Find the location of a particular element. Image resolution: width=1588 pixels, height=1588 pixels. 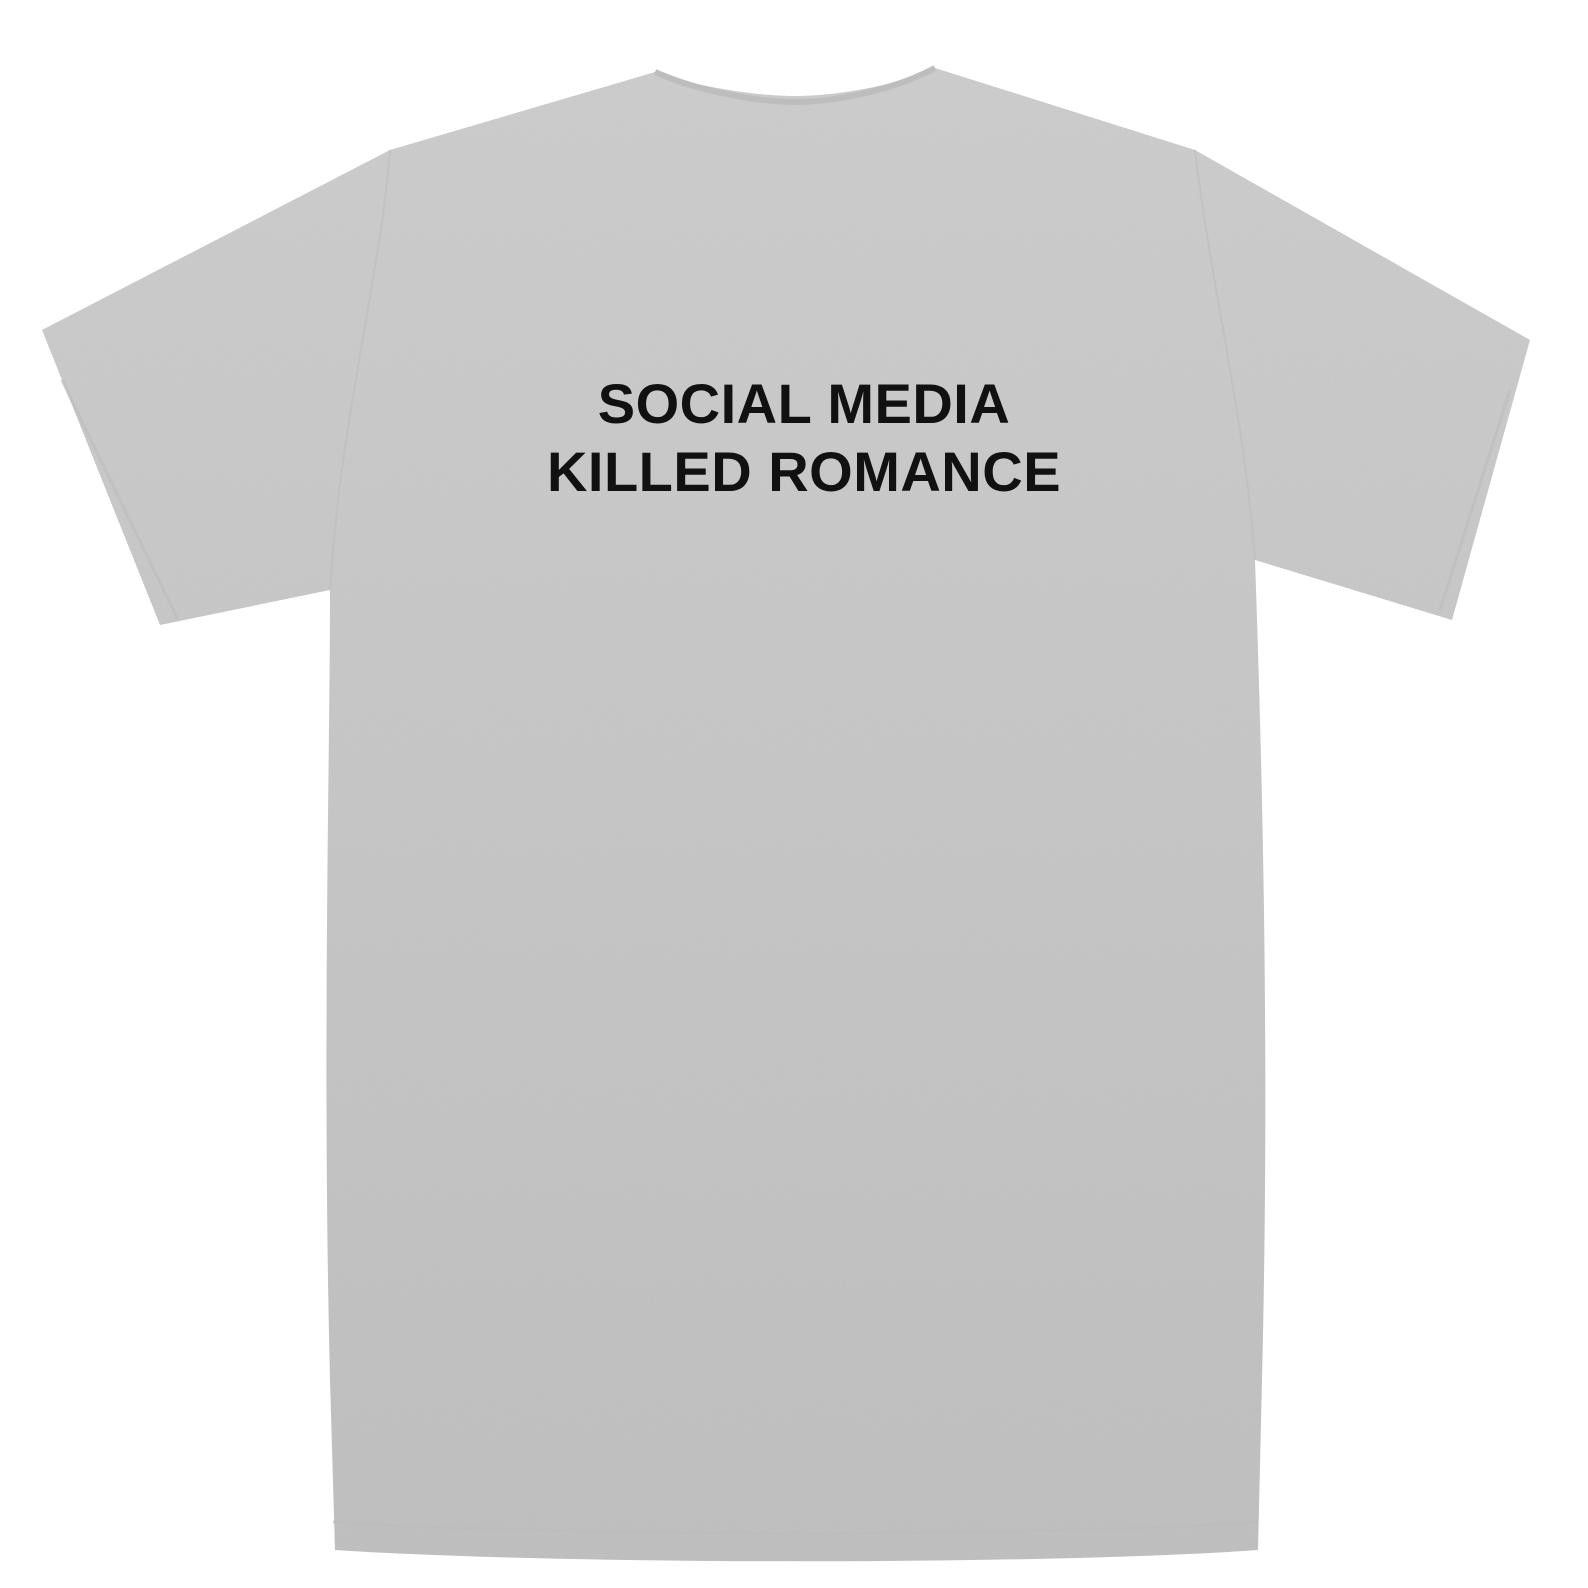

print-line-1: SOCIAL MEDIA is located at coordinates (804, 403).